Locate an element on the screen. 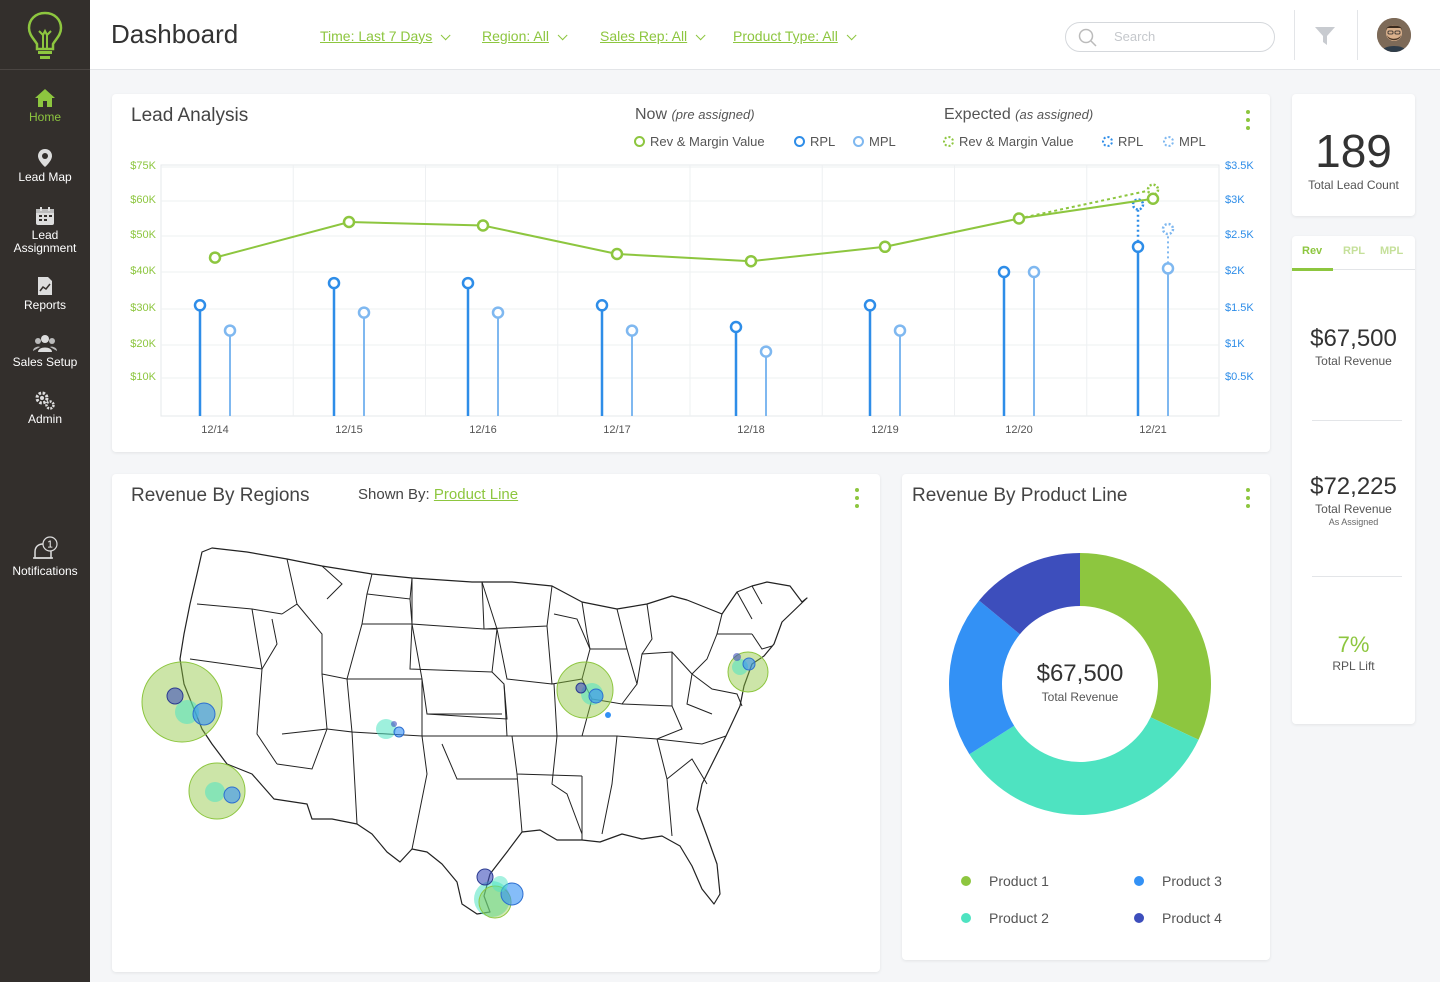 Image resolution: width=1440 pixels, height=982 pixels. sidebar-item-lead-map: Lead Map is located at coordinates (45, 166).